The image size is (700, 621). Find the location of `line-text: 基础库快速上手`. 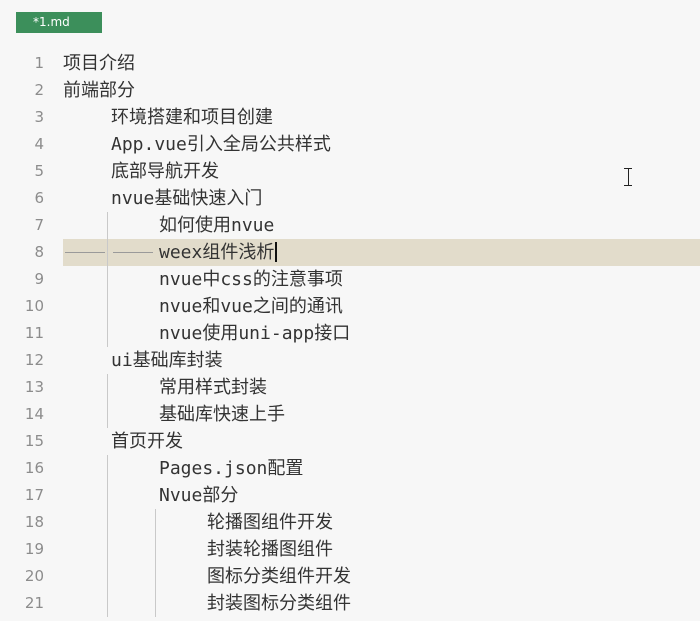

line-text: 基础库快速上手 is located at coordinates (222, 414).